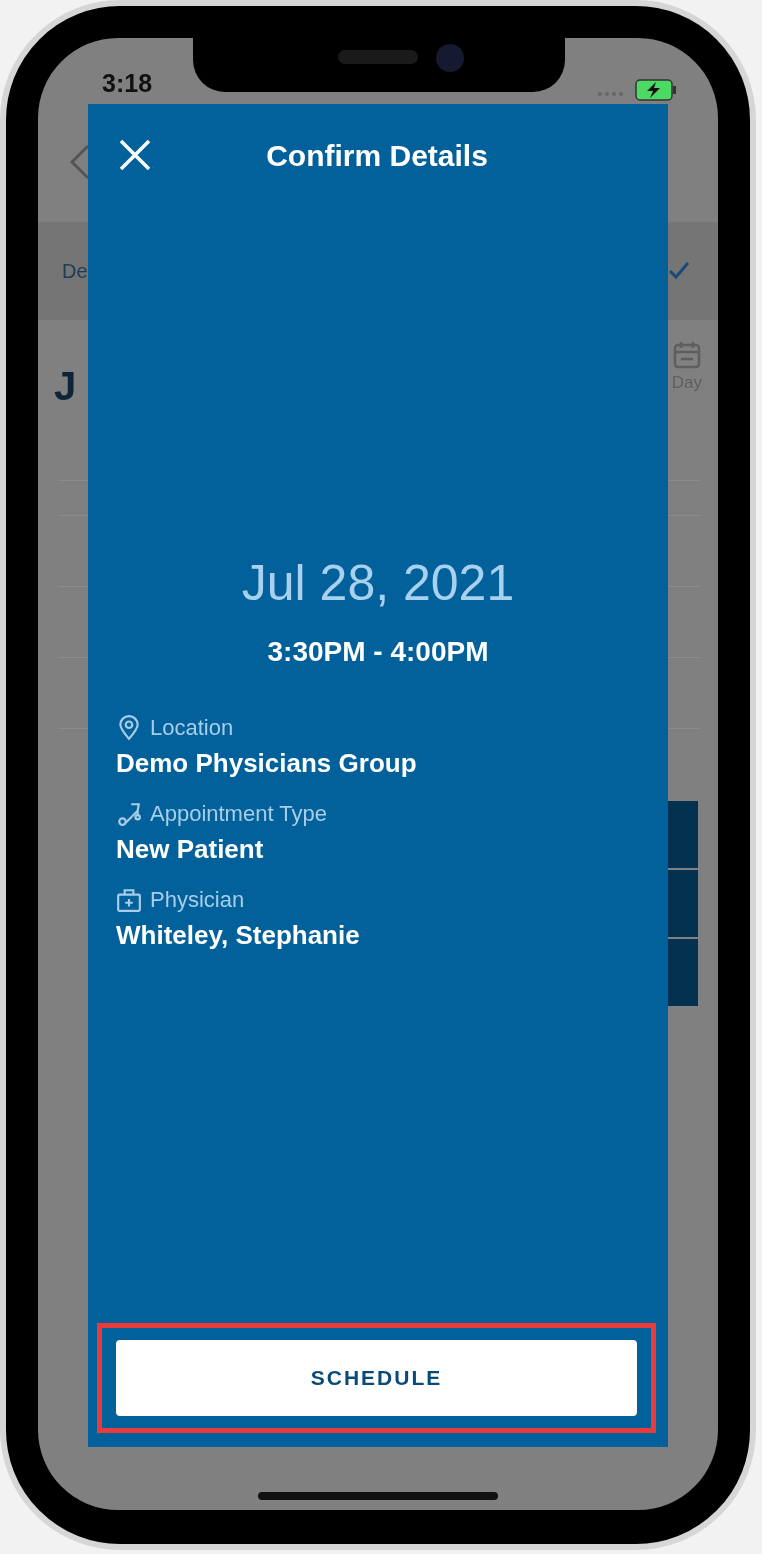  I want to click on detail-value: Whiteley, Stephanie, so click(238, 935).